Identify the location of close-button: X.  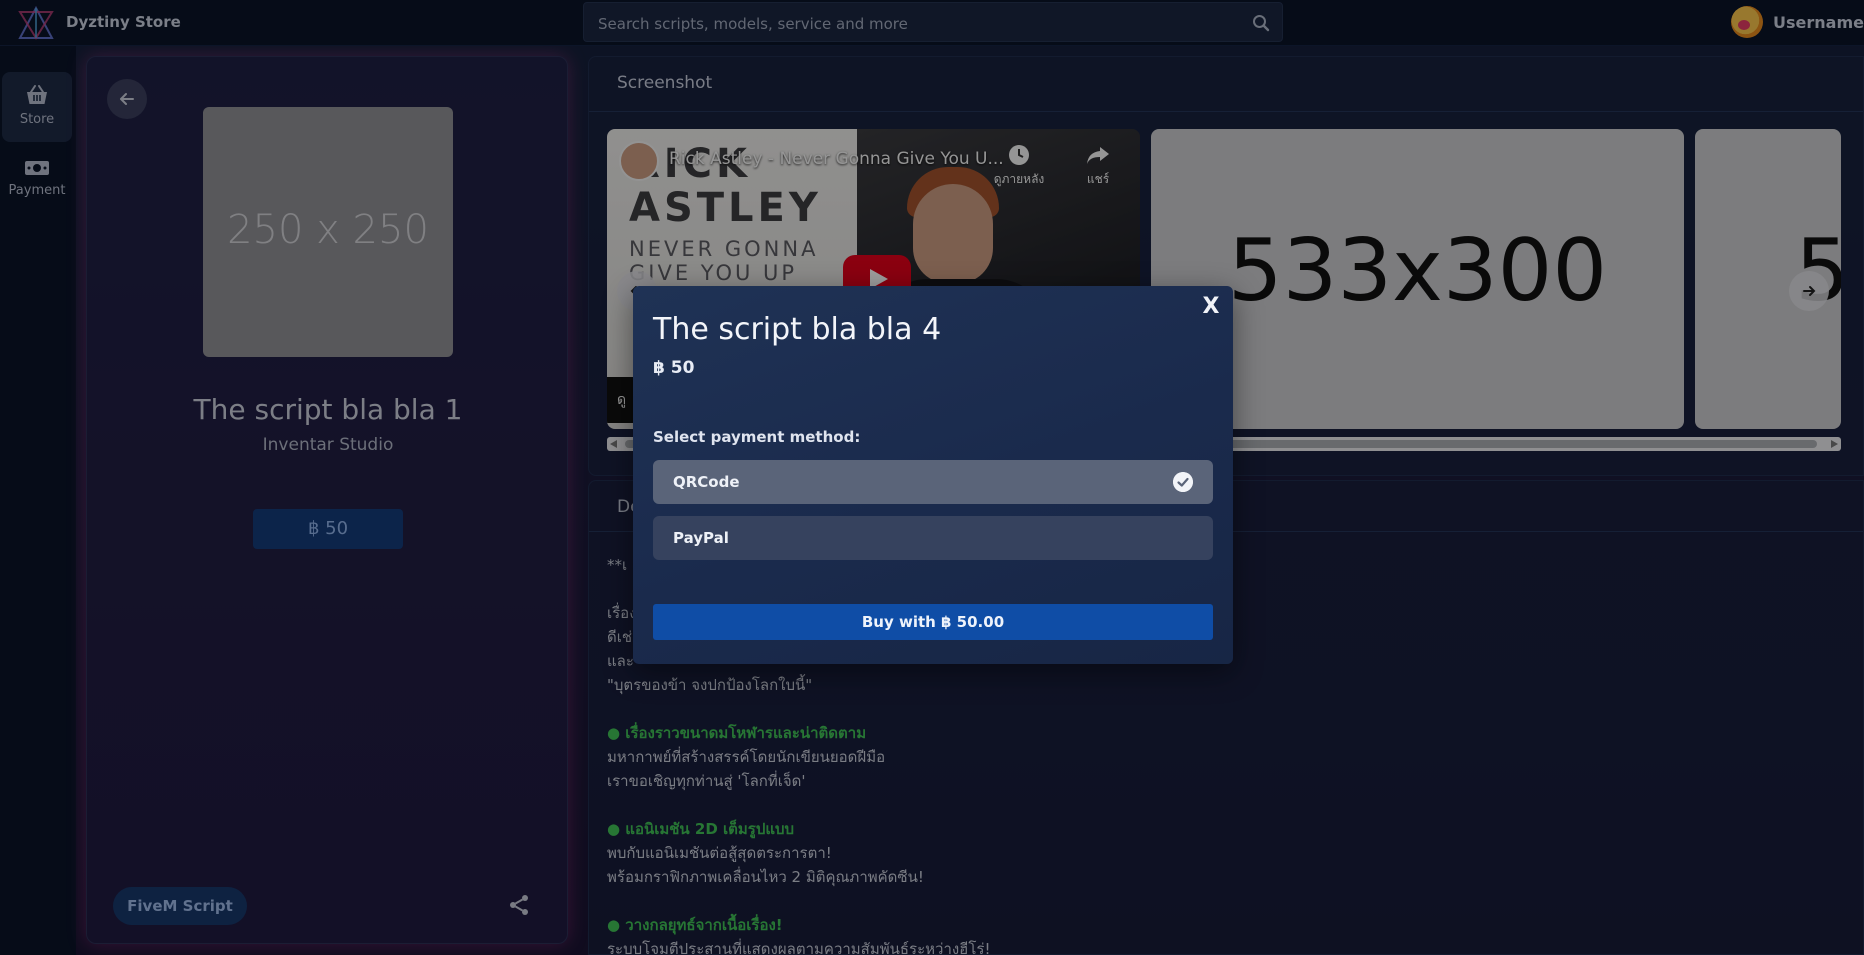
(1211, 306).